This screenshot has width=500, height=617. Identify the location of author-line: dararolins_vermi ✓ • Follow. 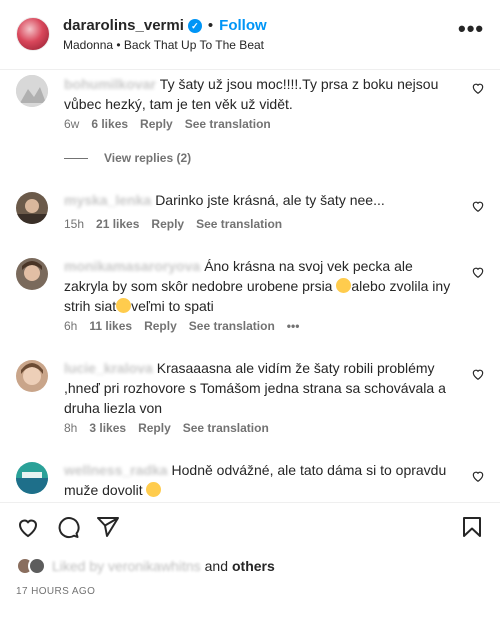
(165, 25).